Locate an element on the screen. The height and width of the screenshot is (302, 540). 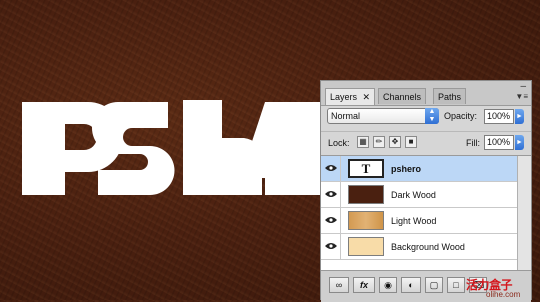
lock-row: Lock: ▦ ✏ ✥ ■ Fill: 100% ► is located at coordinates (426, 142).